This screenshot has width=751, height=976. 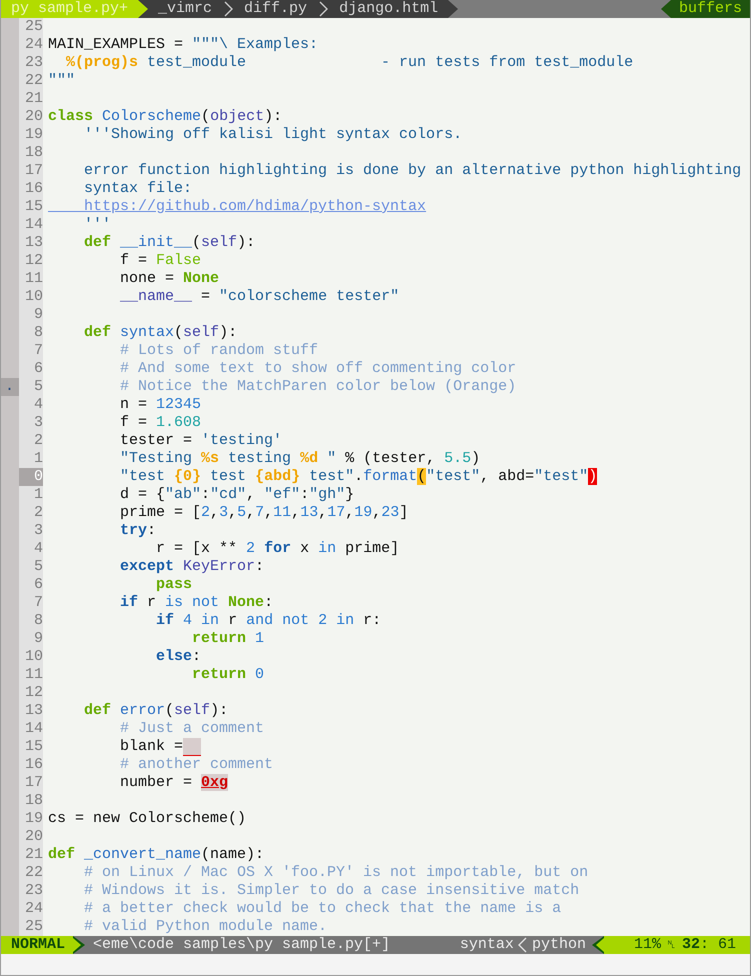 What do you see at coordinates (196, 603) in the screenshot?
I see `code-line: if r is not None:` at bounding box center [196, 603].